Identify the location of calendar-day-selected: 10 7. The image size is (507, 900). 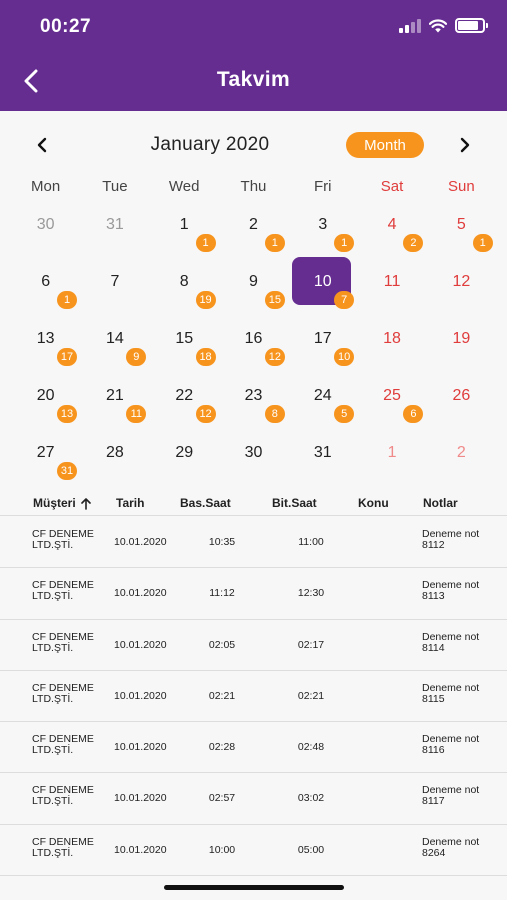
(322, 285).